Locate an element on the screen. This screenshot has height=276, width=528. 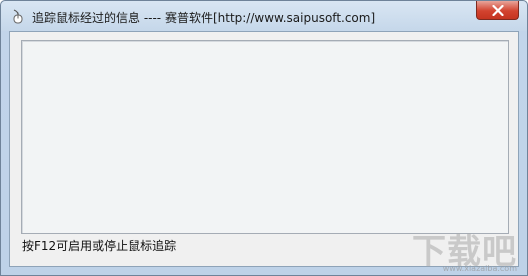
watermark: 下载吧 www.xiazaiba.com is located at coordinates (464, 248).